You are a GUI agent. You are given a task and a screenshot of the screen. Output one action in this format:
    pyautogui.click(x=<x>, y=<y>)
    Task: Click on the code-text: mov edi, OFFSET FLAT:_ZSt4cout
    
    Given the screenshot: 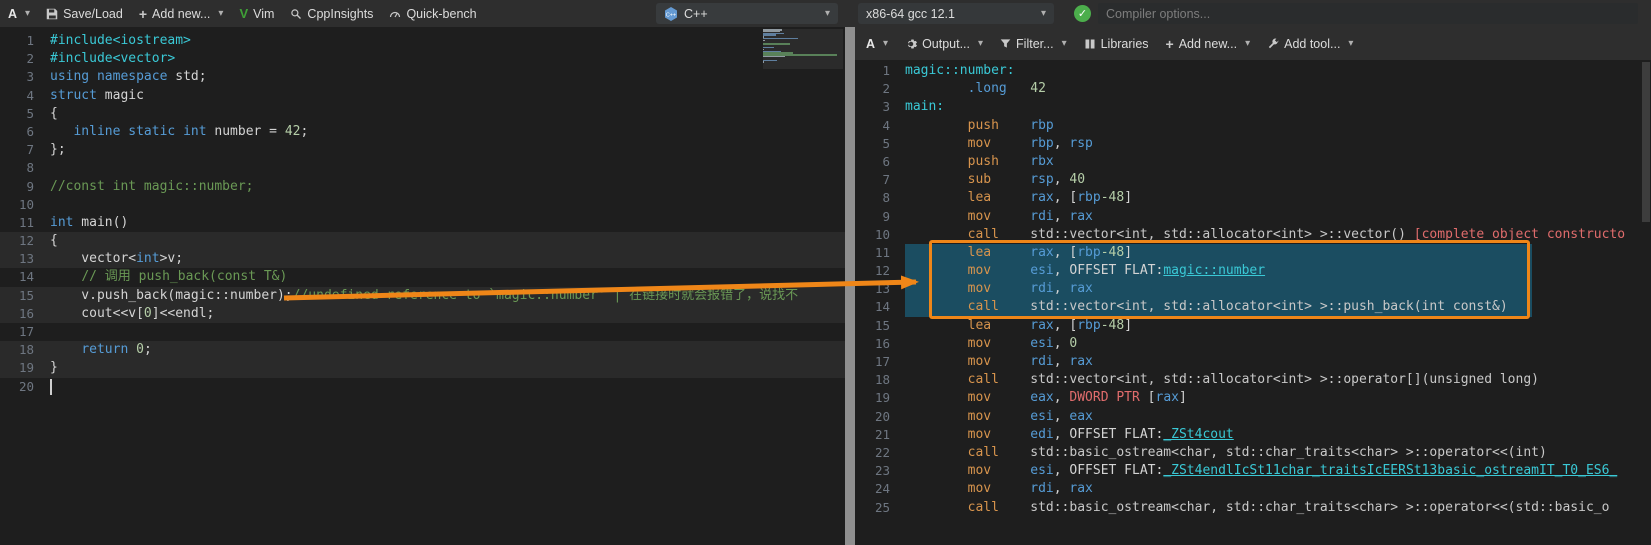 What is the action you would take?
    pyautogui.click(x=1100, y=434)
    